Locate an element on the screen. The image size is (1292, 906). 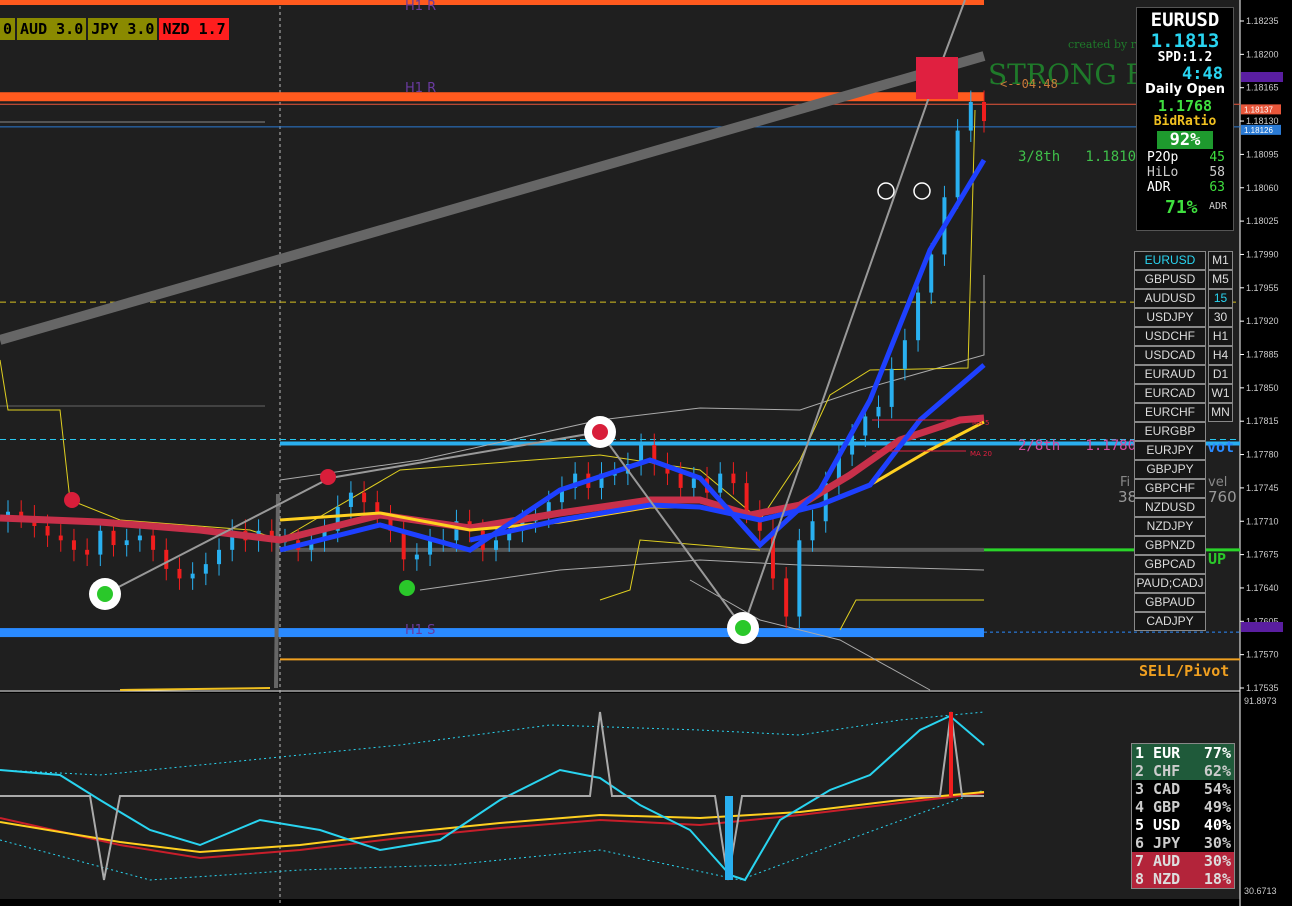
price-tick-label: 1.18095 is located at coordinates (1262, 154).